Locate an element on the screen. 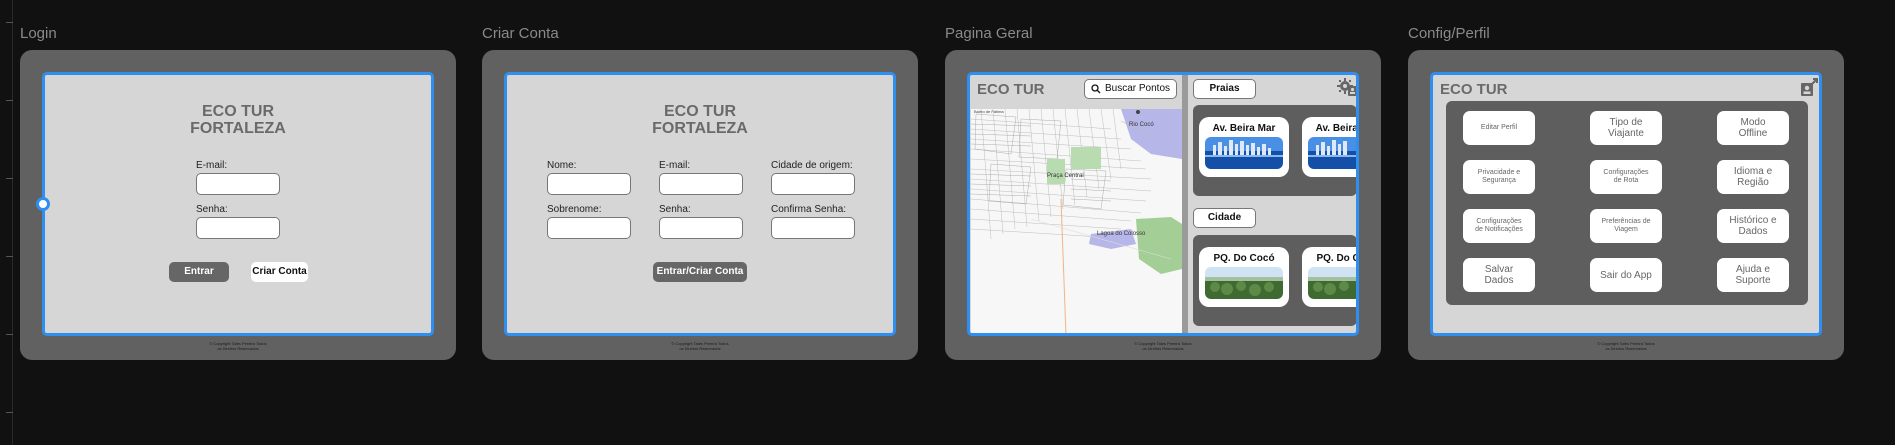  create-account-button: Criar Conta is located at coordinates (279, 272).